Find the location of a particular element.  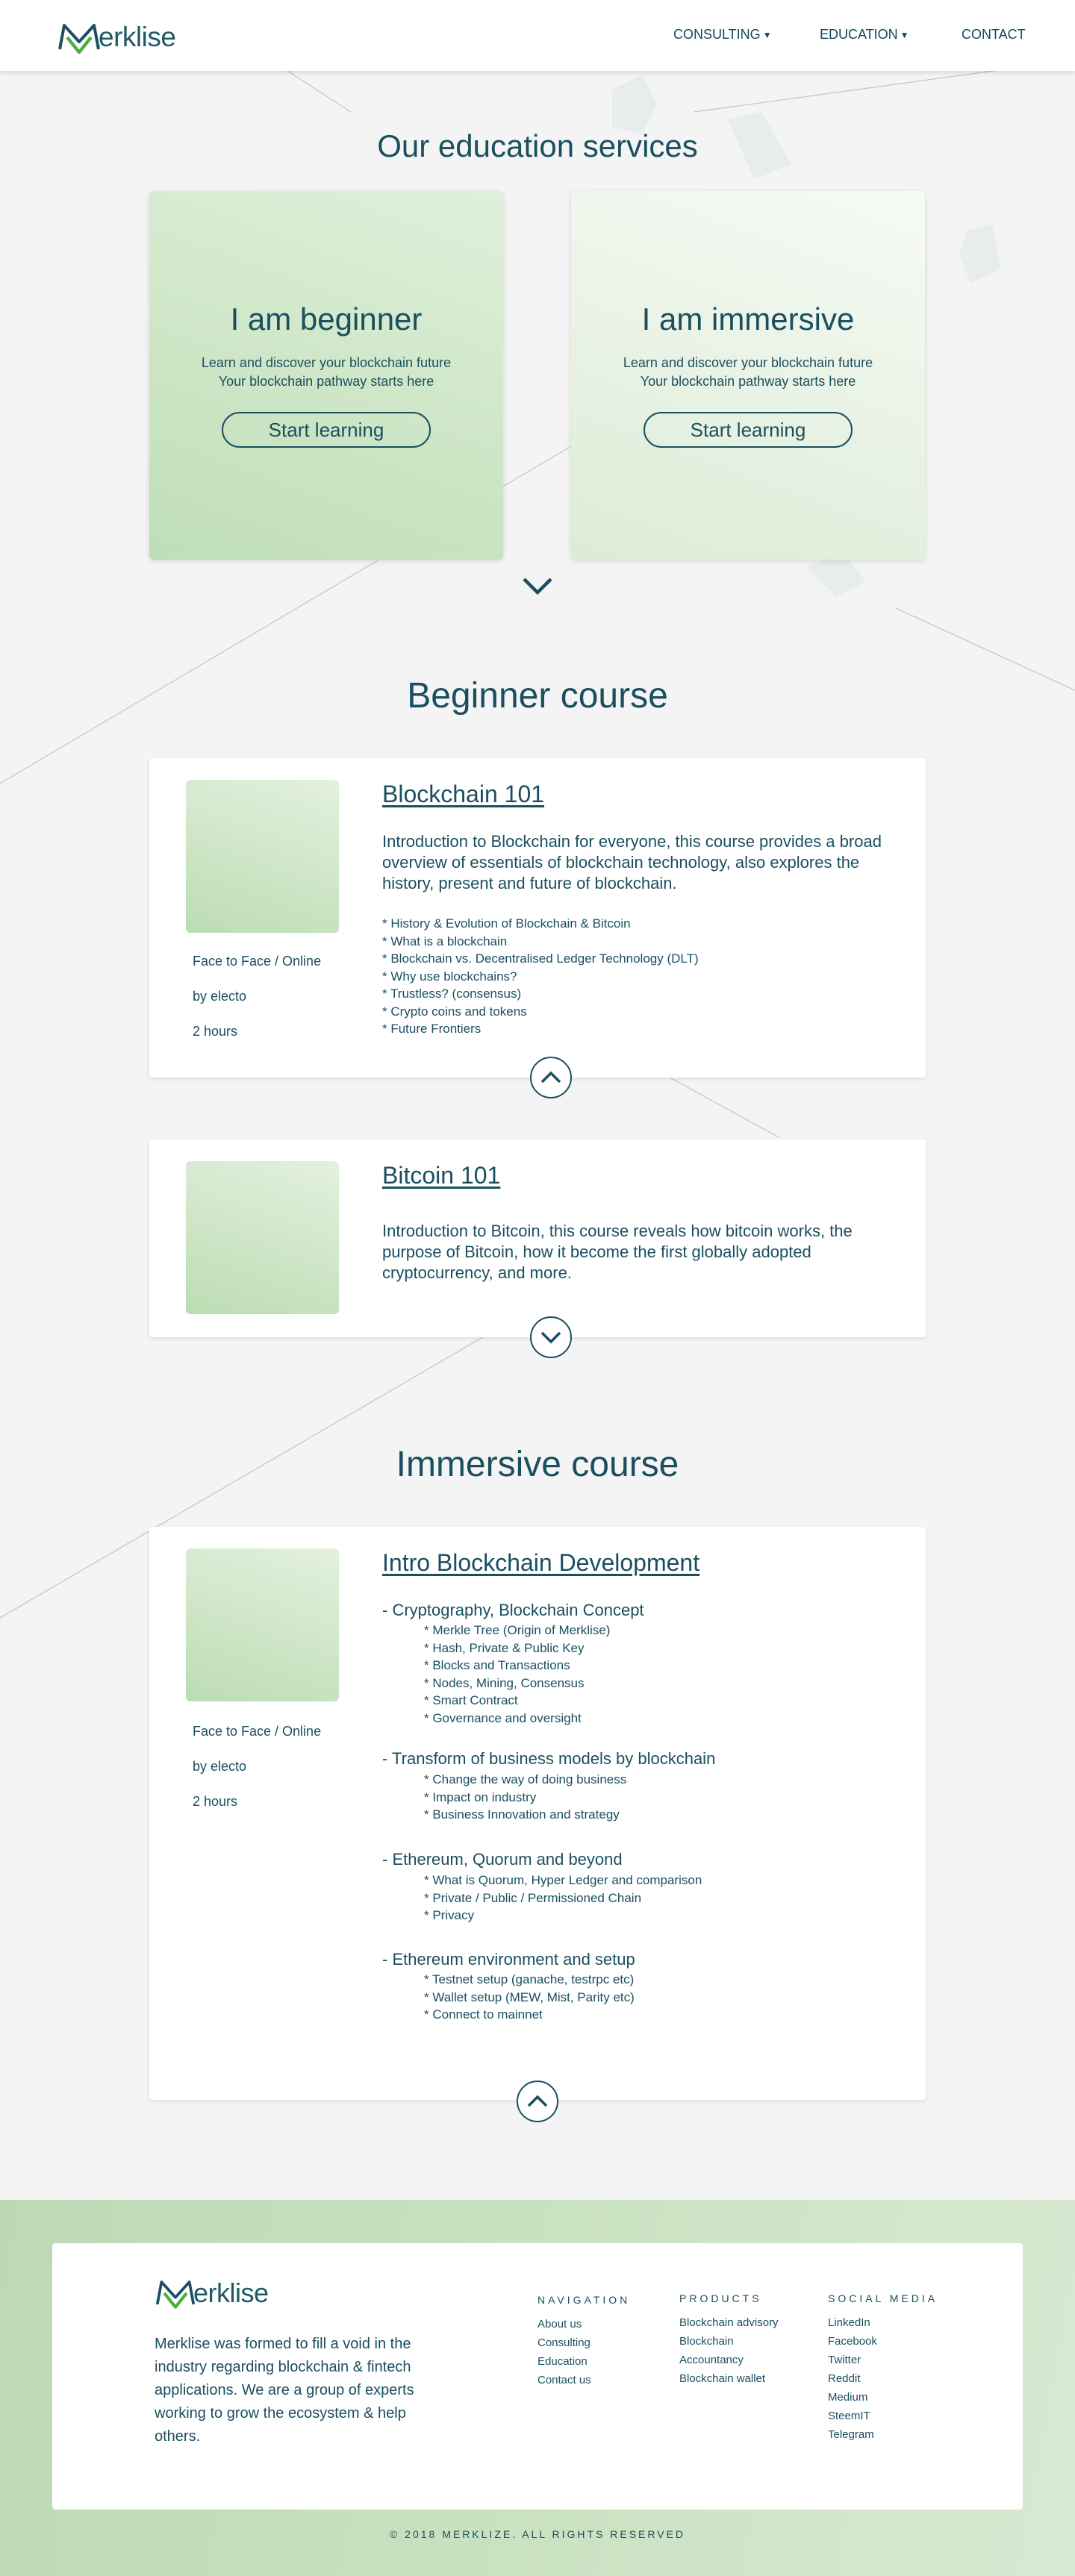

topic-item: * Blocks and Transactions is located at coordinates (497, 1665).